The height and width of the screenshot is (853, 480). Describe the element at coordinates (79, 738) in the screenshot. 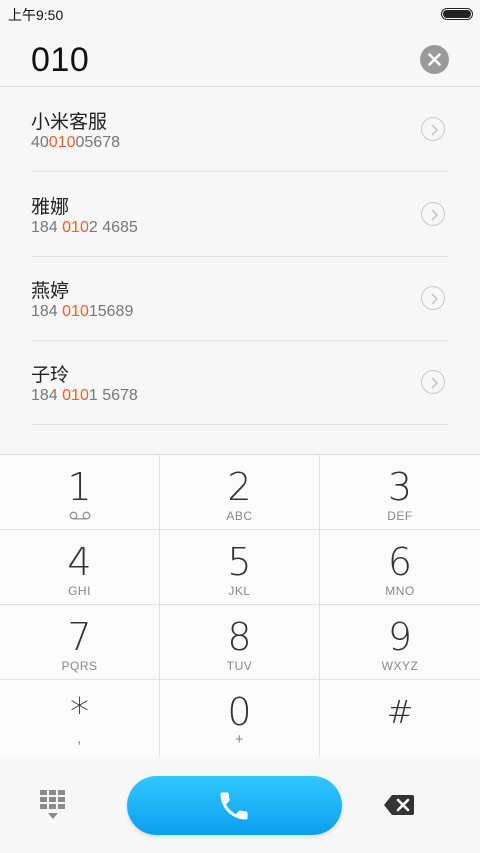

I see `key-letters: ,` at that location.